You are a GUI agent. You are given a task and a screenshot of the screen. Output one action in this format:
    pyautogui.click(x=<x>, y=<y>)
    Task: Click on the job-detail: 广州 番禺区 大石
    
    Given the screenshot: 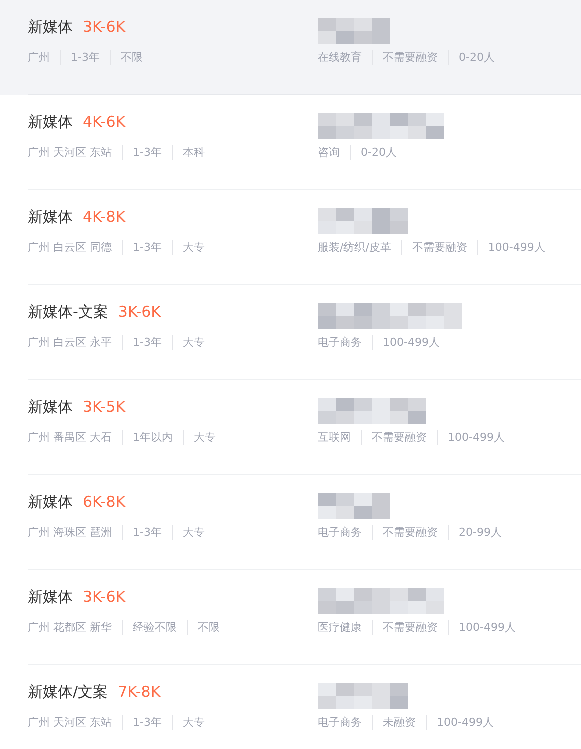 What is the action you would take?
    pyautogui.click(x=70, y=437)
    